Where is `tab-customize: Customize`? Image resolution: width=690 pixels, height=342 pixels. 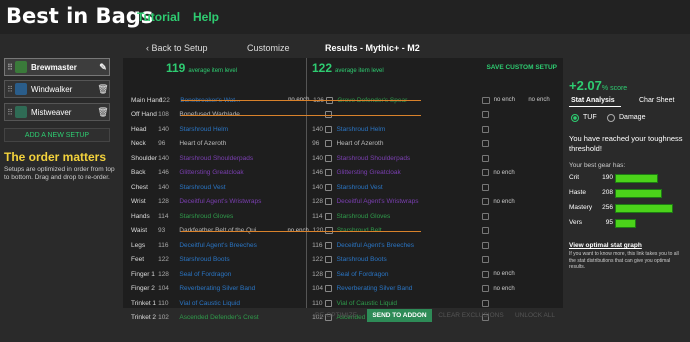 tab-customize: Customize is located at coordinates (268, 48).